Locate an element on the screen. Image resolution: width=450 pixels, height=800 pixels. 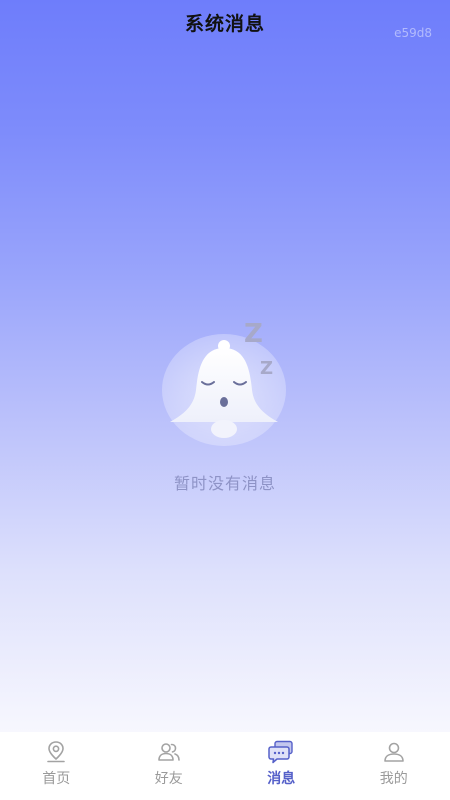
tab-profile-label: 我的 is located at coordinates (393, 779).